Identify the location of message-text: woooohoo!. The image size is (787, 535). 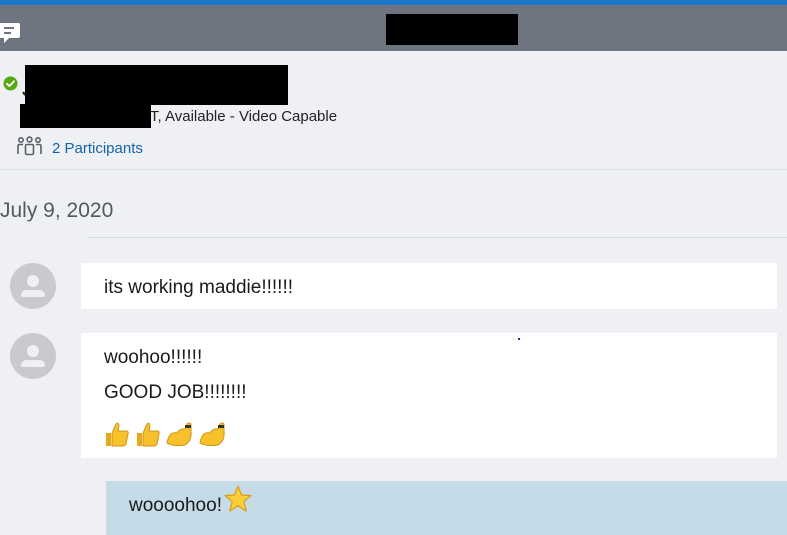
(175, 505).